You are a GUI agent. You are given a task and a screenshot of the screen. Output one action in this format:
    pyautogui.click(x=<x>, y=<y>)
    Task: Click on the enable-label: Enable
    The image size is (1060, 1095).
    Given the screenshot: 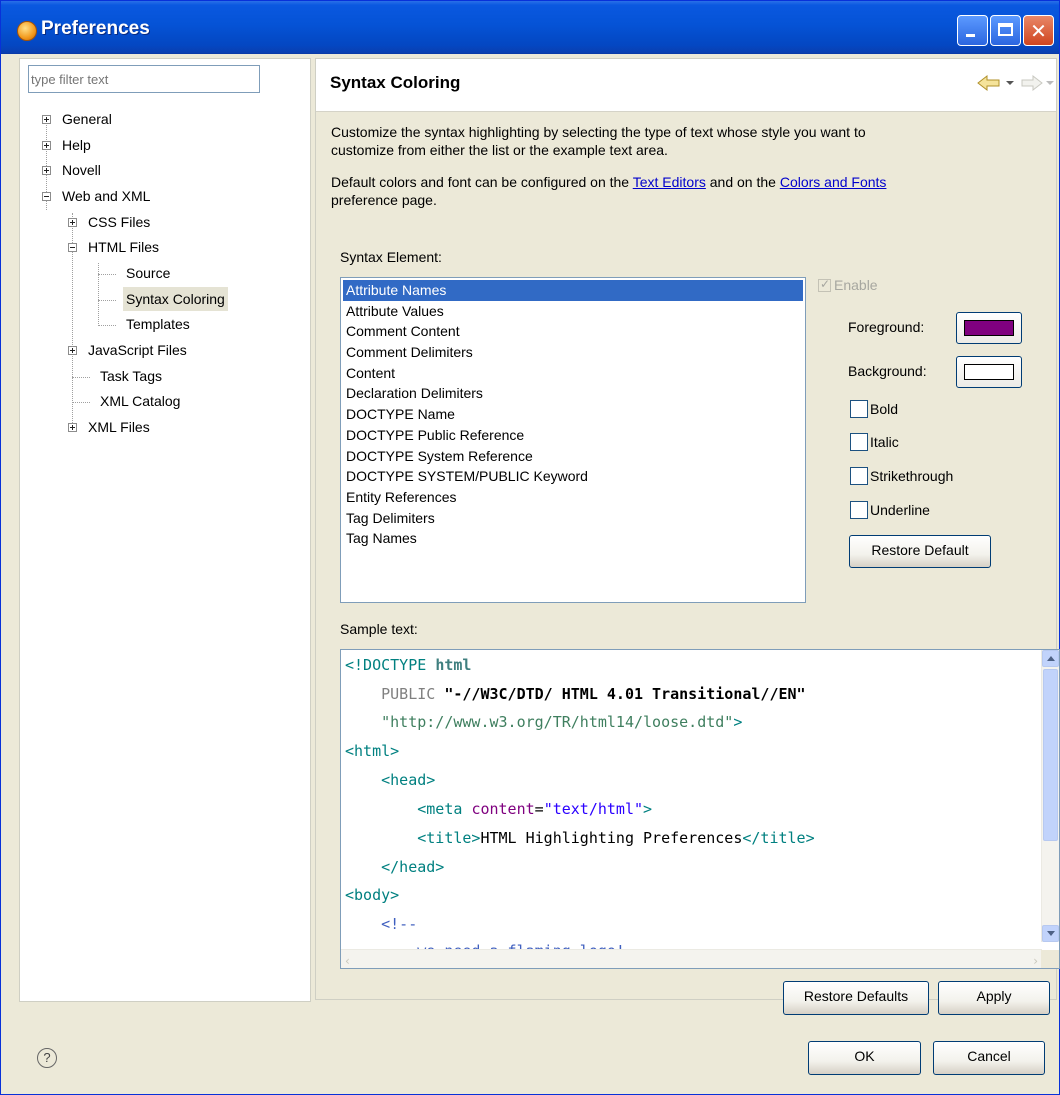 What is the action you would take?
    pyautogui.click(x=856, y=285)
    